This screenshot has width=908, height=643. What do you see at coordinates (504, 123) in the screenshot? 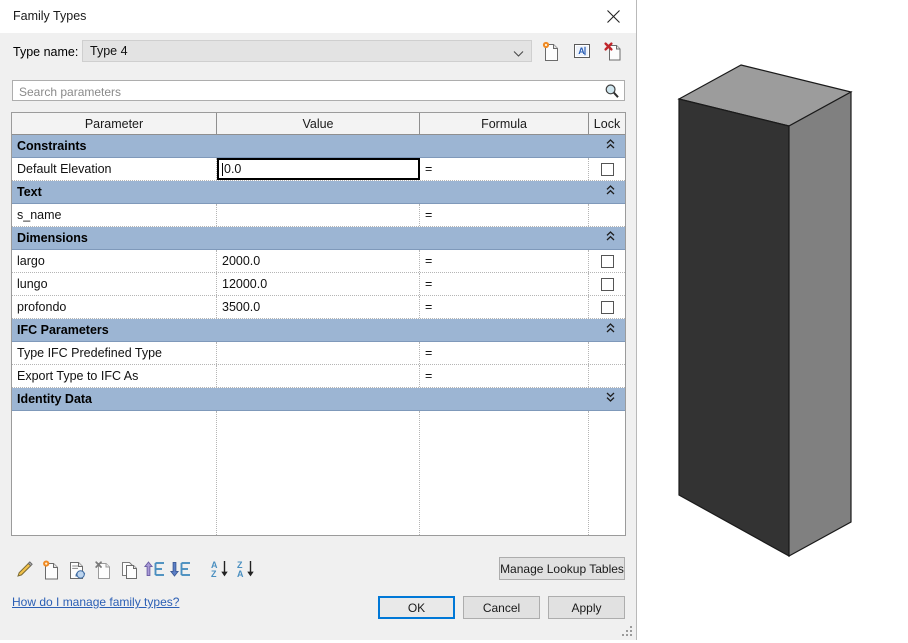
I see `column-header-formula: Formula` at bounding box center [504, 123].